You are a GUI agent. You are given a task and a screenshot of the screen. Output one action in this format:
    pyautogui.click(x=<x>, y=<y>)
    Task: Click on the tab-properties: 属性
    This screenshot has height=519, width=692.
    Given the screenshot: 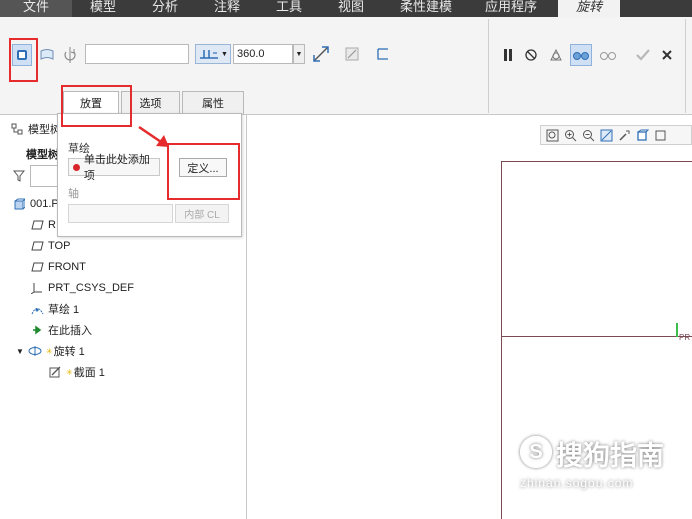 What is the action you would take?
    pyautogui.click(x=213, y=102)
    